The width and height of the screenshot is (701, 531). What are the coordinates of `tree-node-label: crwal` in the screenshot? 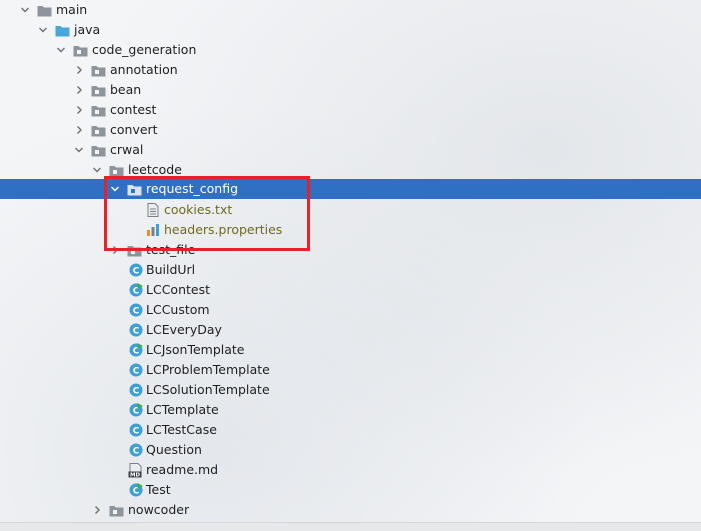 It's located at (127, 149).